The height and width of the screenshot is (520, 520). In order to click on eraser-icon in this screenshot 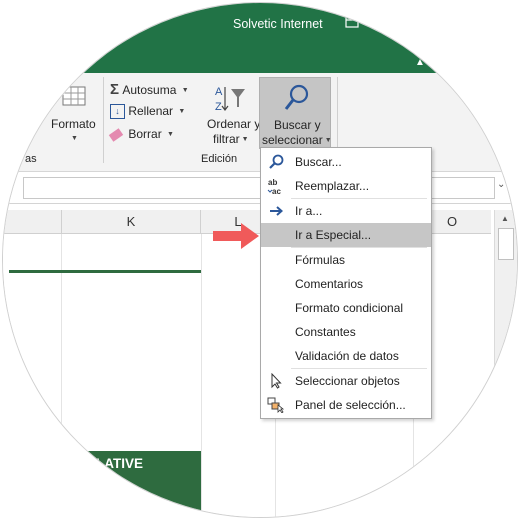, I will do `click(116, 135)`.